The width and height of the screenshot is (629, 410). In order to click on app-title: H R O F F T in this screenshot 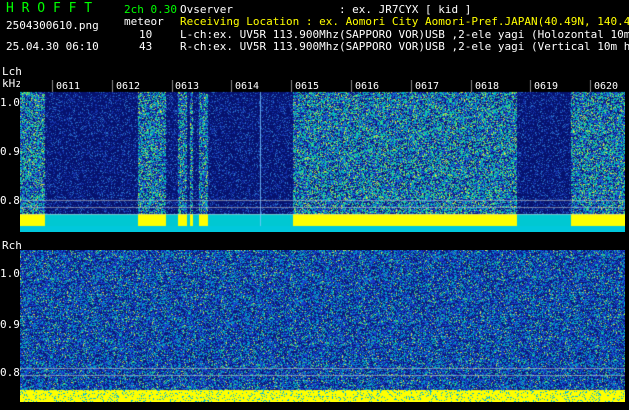, I will do `click(49, 8)`.